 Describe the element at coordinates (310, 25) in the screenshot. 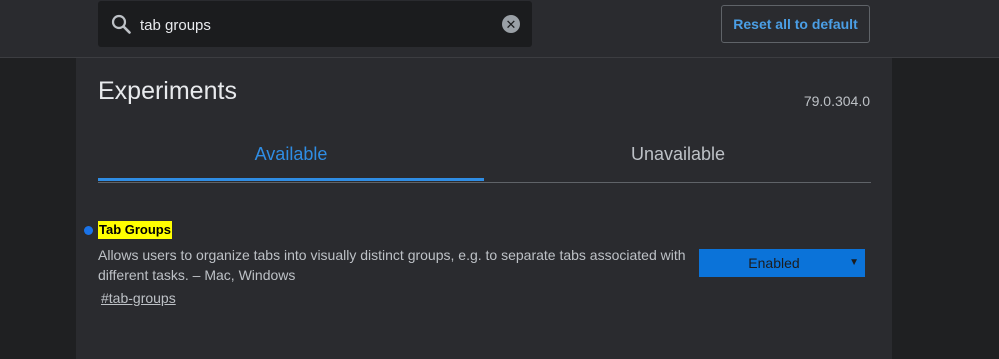

I see `search-input` at that location.